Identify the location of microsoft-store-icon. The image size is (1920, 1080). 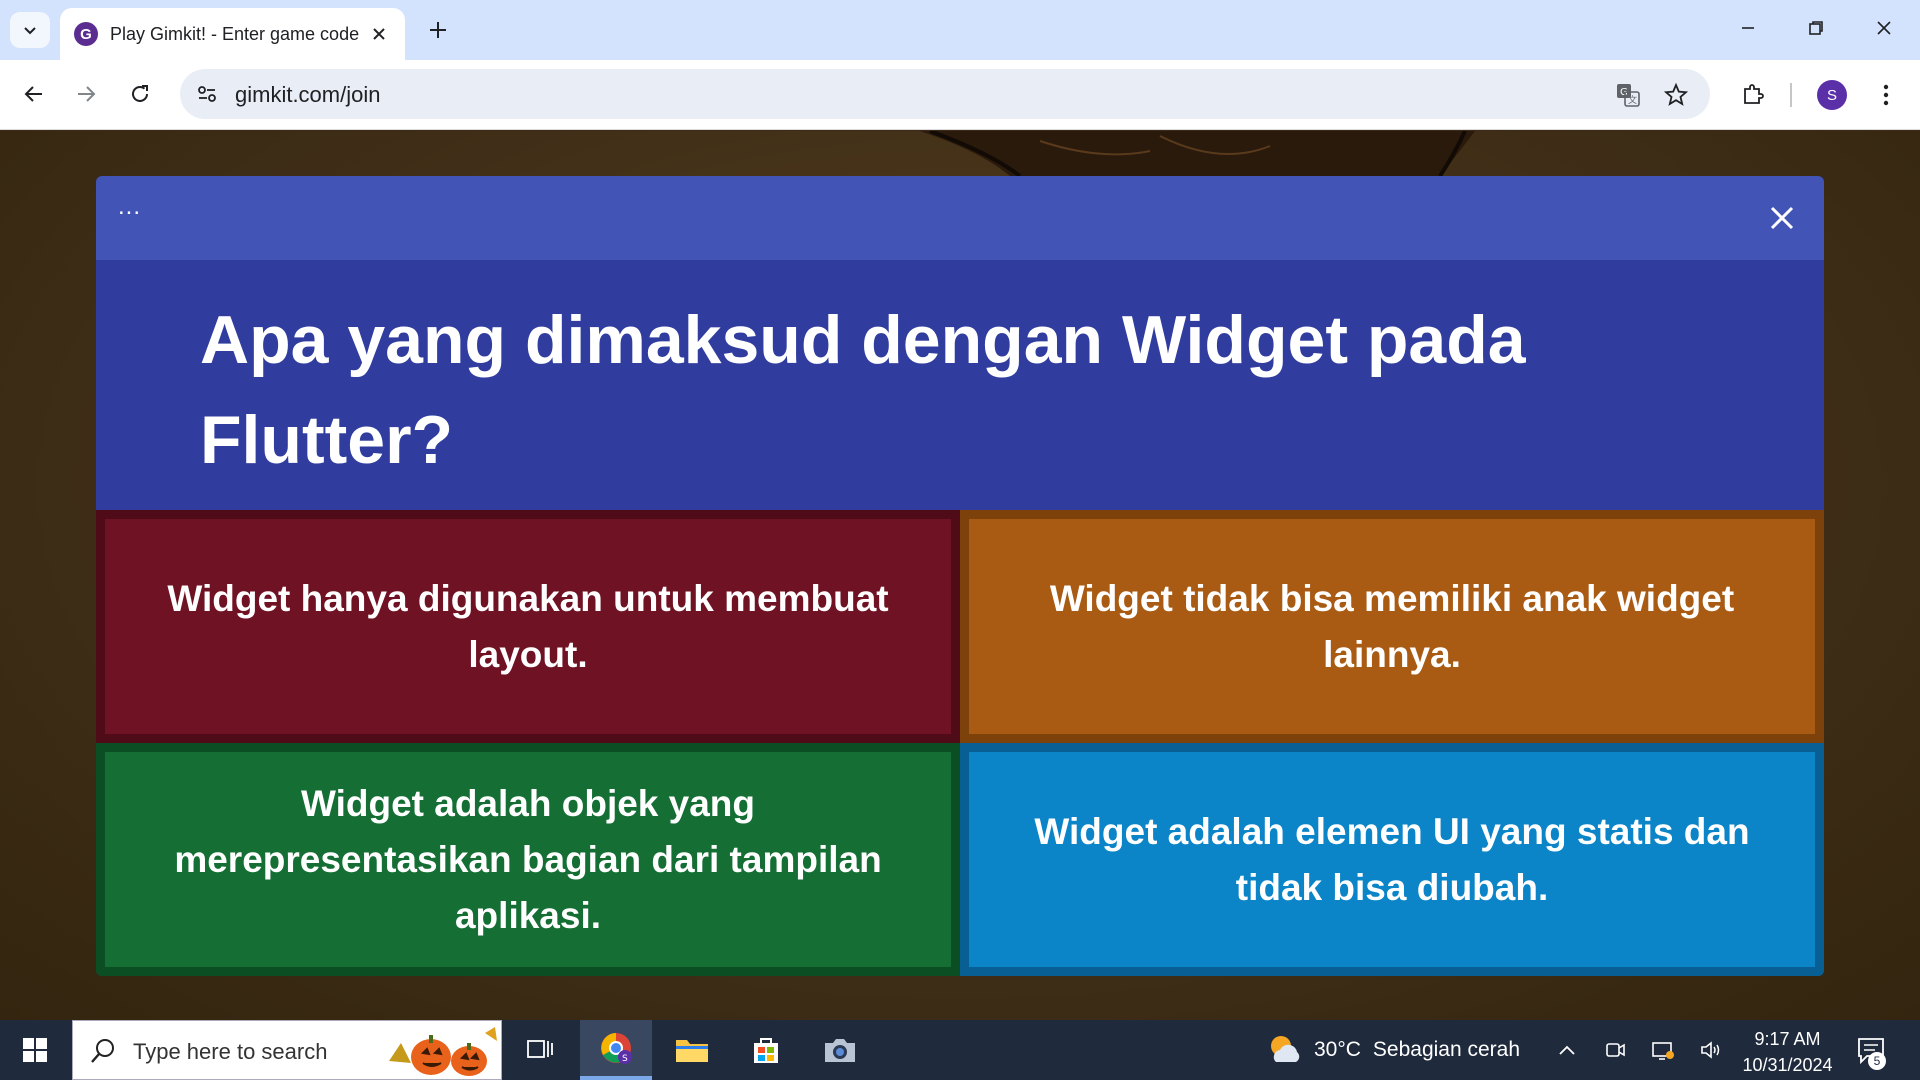
(766, 1050).